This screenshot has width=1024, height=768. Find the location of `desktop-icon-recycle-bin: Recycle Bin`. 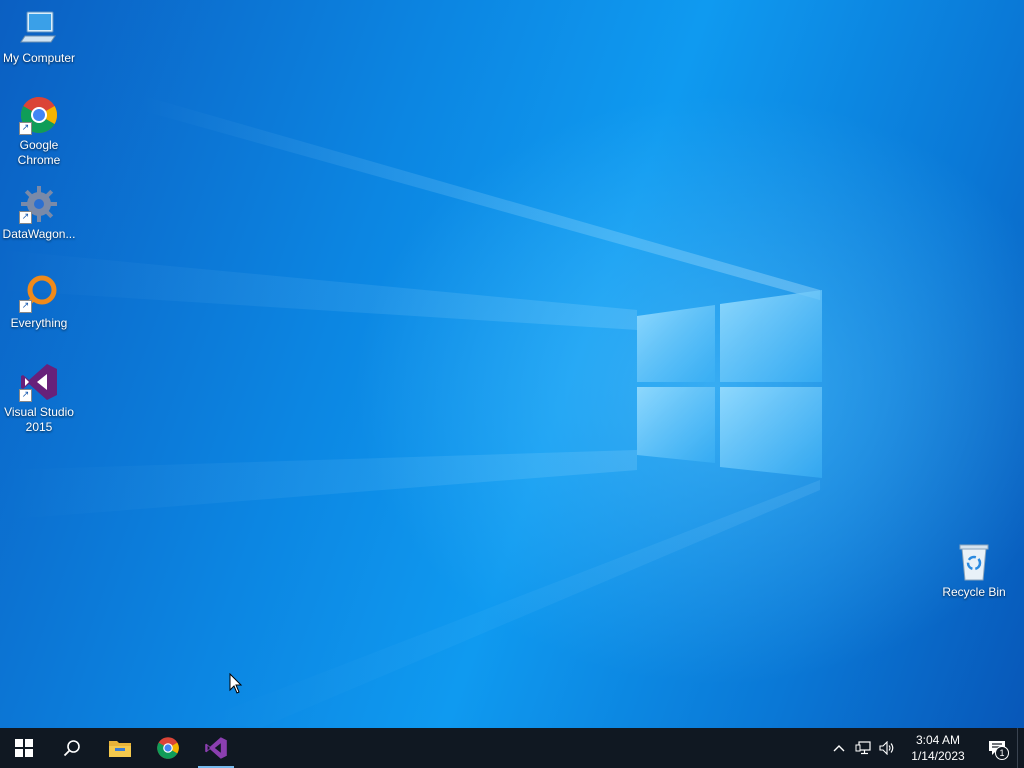

desktop-icon-recycle-bin: Recycle Bin is located at coordinates (974, 571).